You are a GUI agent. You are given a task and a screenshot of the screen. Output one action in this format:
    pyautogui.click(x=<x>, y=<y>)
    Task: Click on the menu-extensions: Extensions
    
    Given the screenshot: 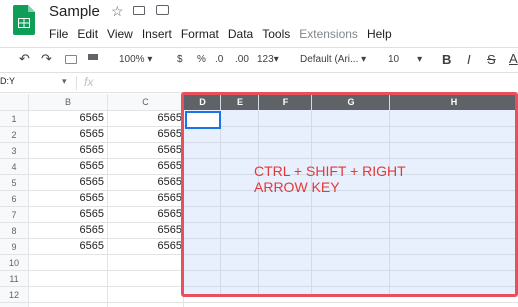 What is the action you would take?
    pyautogui.click(x=328, y=34)
    